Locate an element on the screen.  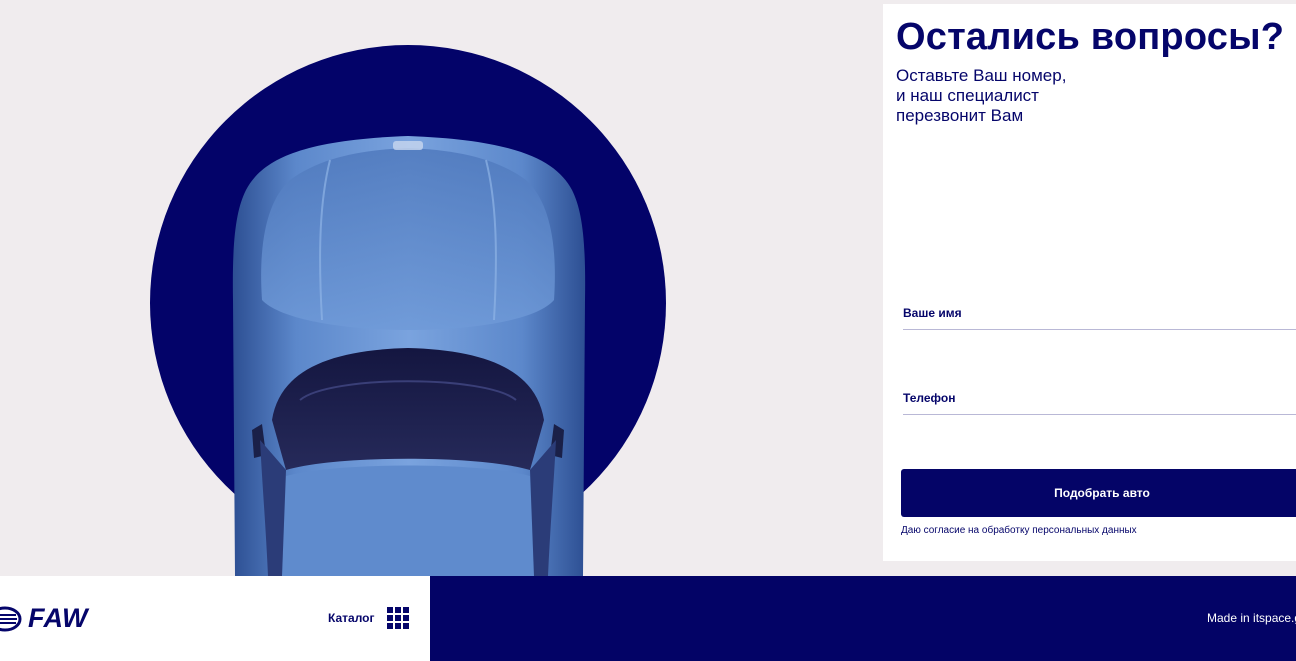
form-subtitle-line: Оставьте Ваш номер, is located at coordinates (981, 75).